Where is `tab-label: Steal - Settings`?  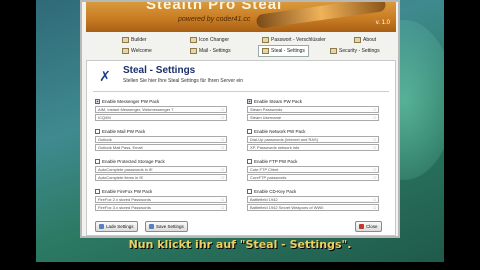 tab-label: Steal - Settings is located at coordinates (288, 51).